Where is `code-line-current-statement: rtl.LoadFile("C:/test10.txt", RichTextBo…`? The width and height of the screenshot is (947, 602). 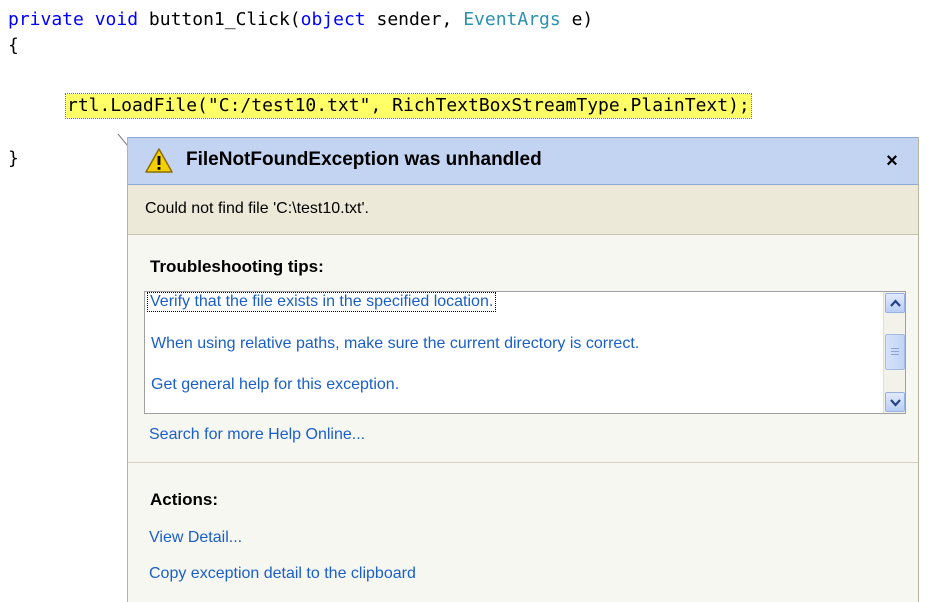
code-line-current-statement: rtl.LoadFile("C:/test10.txt", RichTextBo… is located at coordinates (408, 106).